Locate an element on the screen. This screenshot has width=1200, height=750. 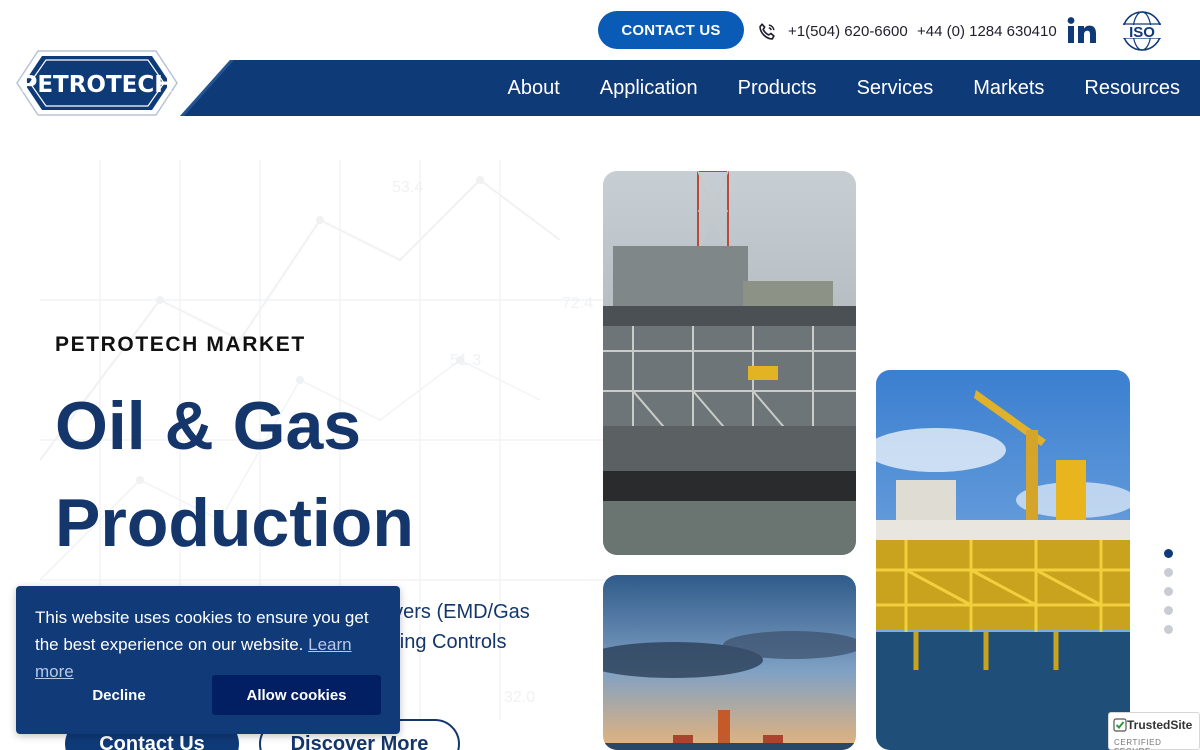
iso-text: ISO is located at coordinates (1142, 32).